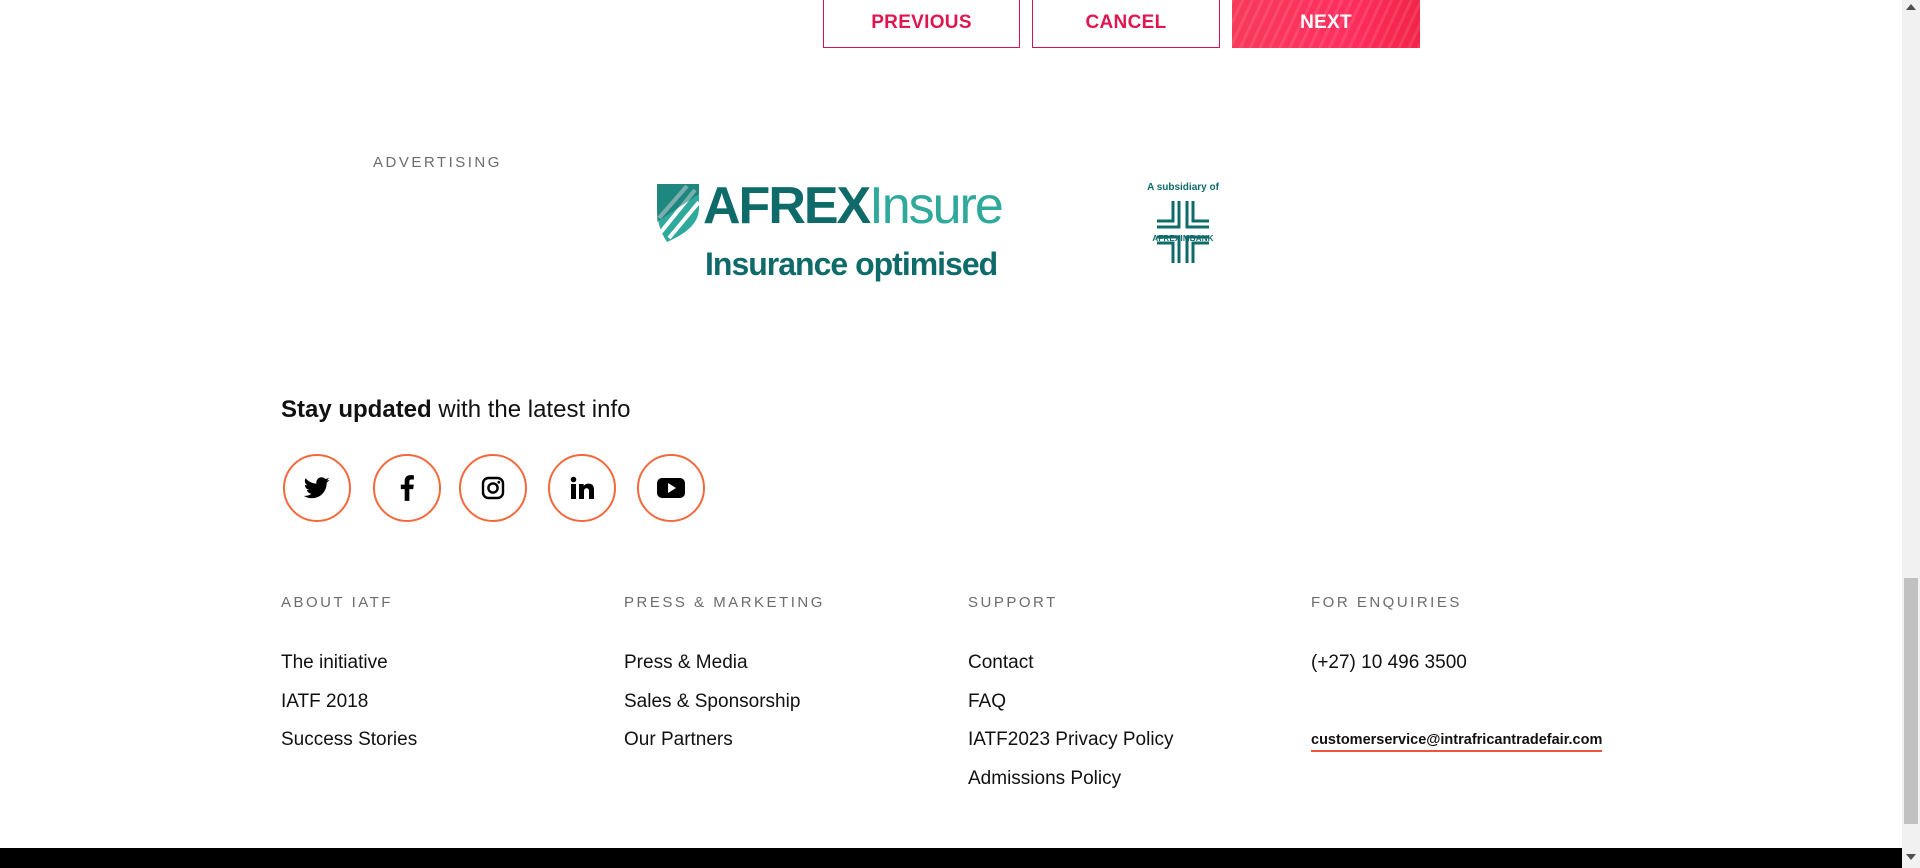  What do you see at coordinates (1013, 602) in the screenshot?
I see `support-heading: SUPPORT` at bounding box center [1013, 602].